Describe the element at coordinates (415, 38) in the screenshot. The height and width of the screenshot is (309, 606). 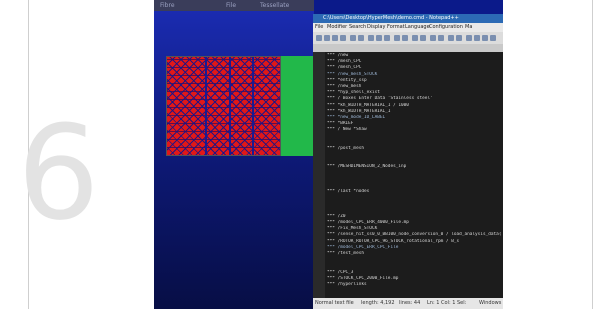
I see `find-icon` at that location.